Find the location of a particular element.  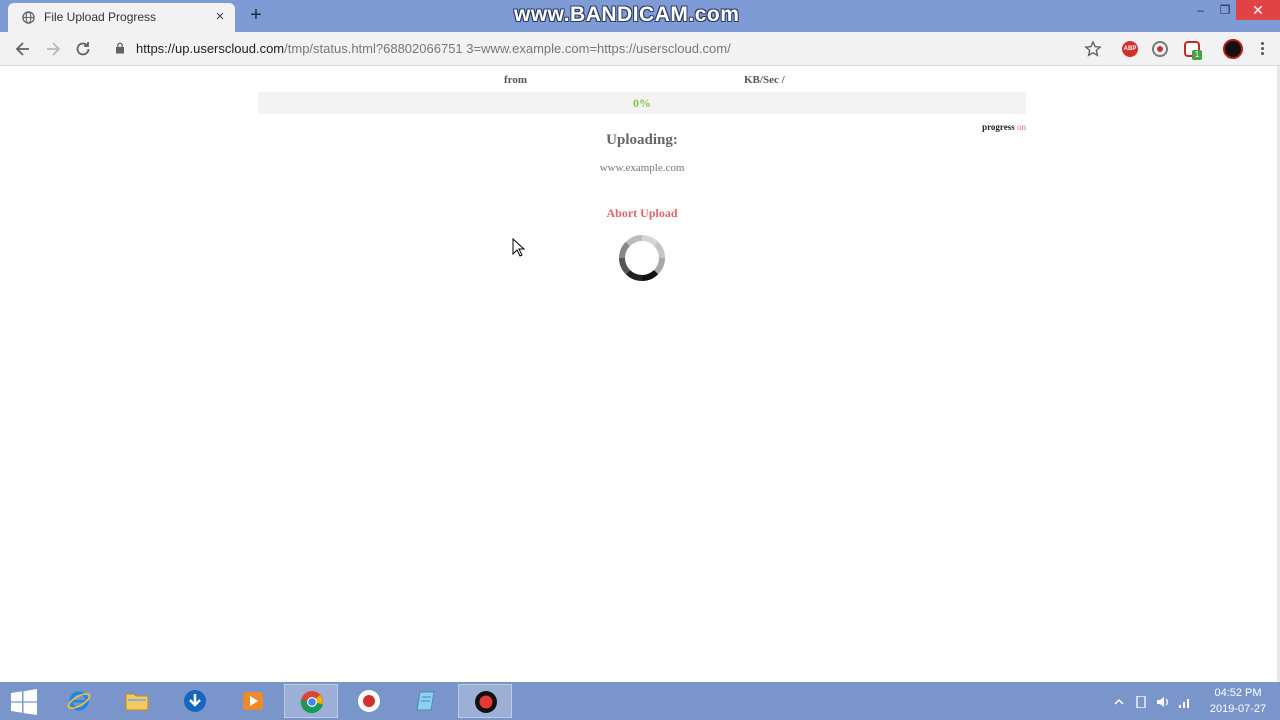

upload-progress-percent: 0% is located at coordinates (642, 103).